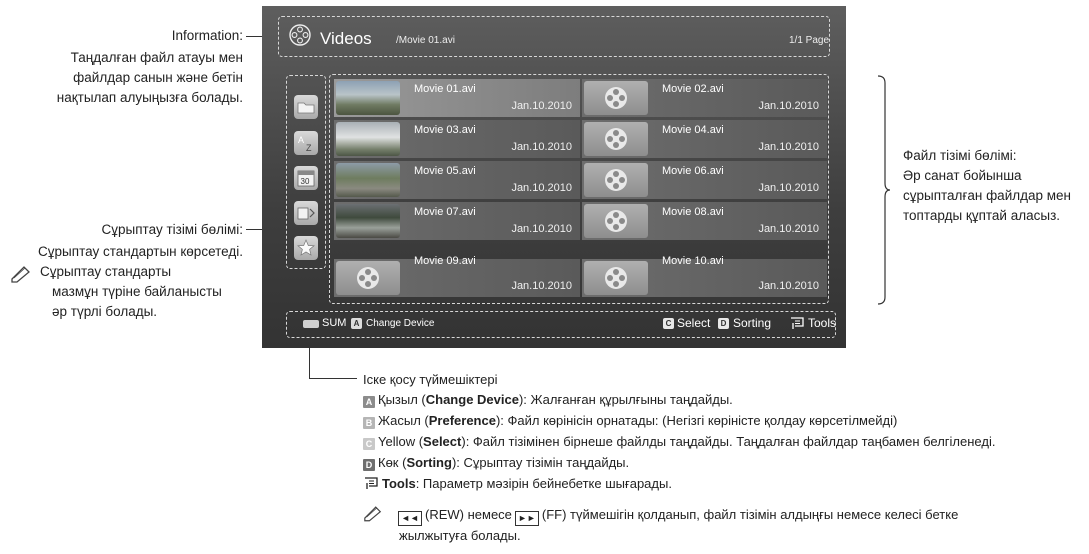 Image resolution: width=1089 pixels, height=554 pixels. Describe the element at coordinates (368, 139) in the screenshot. I see `waterfall-thumbnail` at that location.